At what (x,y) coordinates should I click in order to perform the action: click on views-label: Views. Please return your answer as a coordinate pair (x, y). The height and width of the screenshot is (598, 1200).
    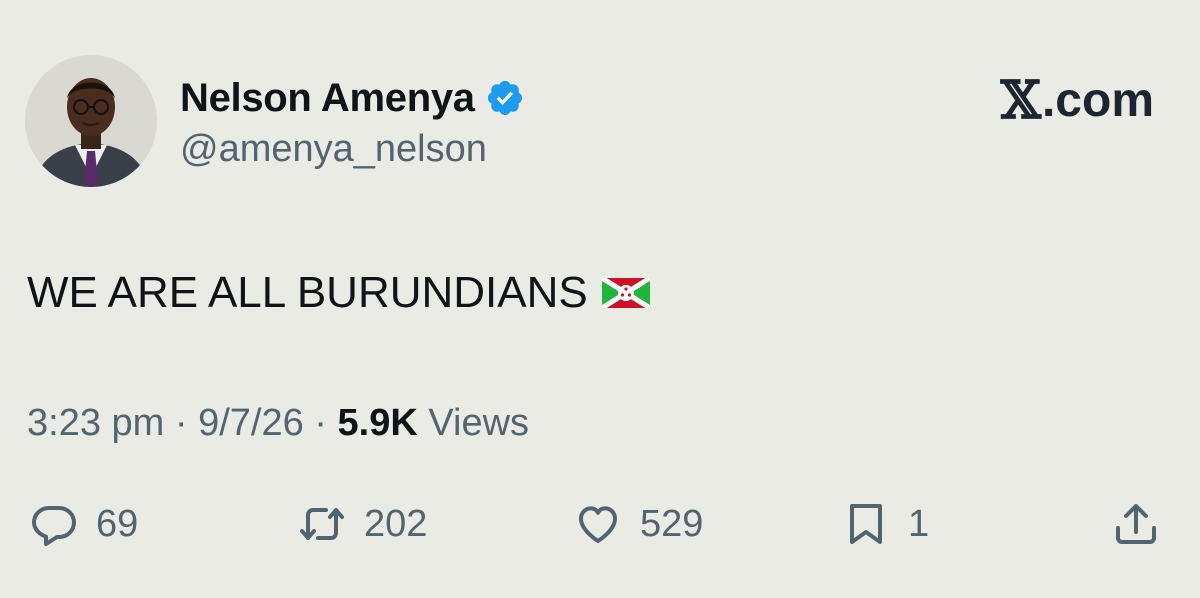
    Looking at the image, I should click on (473, 423).